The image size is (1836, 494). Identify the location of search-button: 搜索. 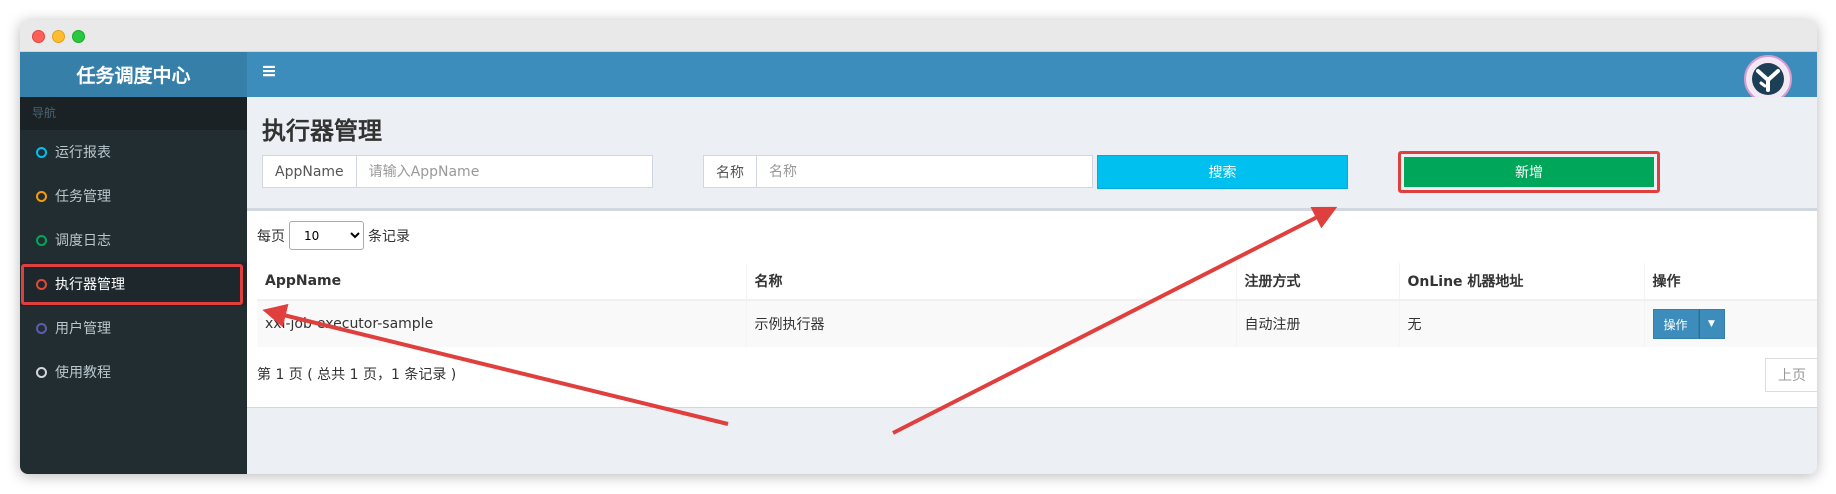
(1222, 172).